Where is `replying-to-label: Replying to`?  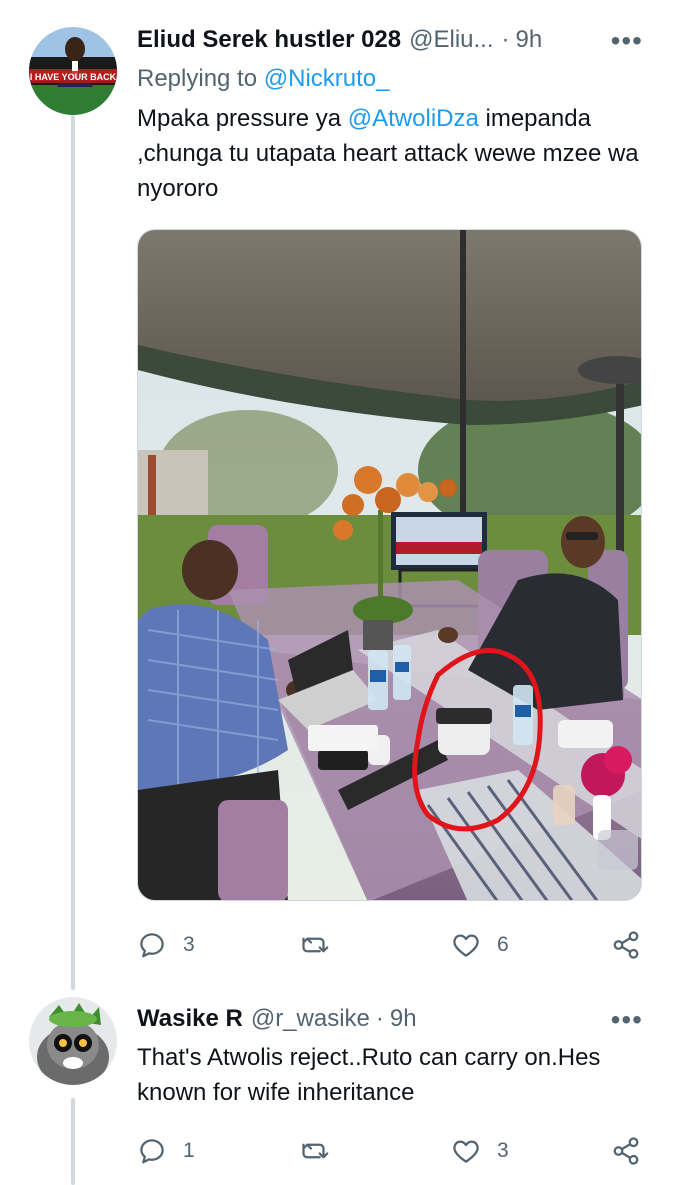
replying-to-label: Replying to is located at coordinates (197, 78).